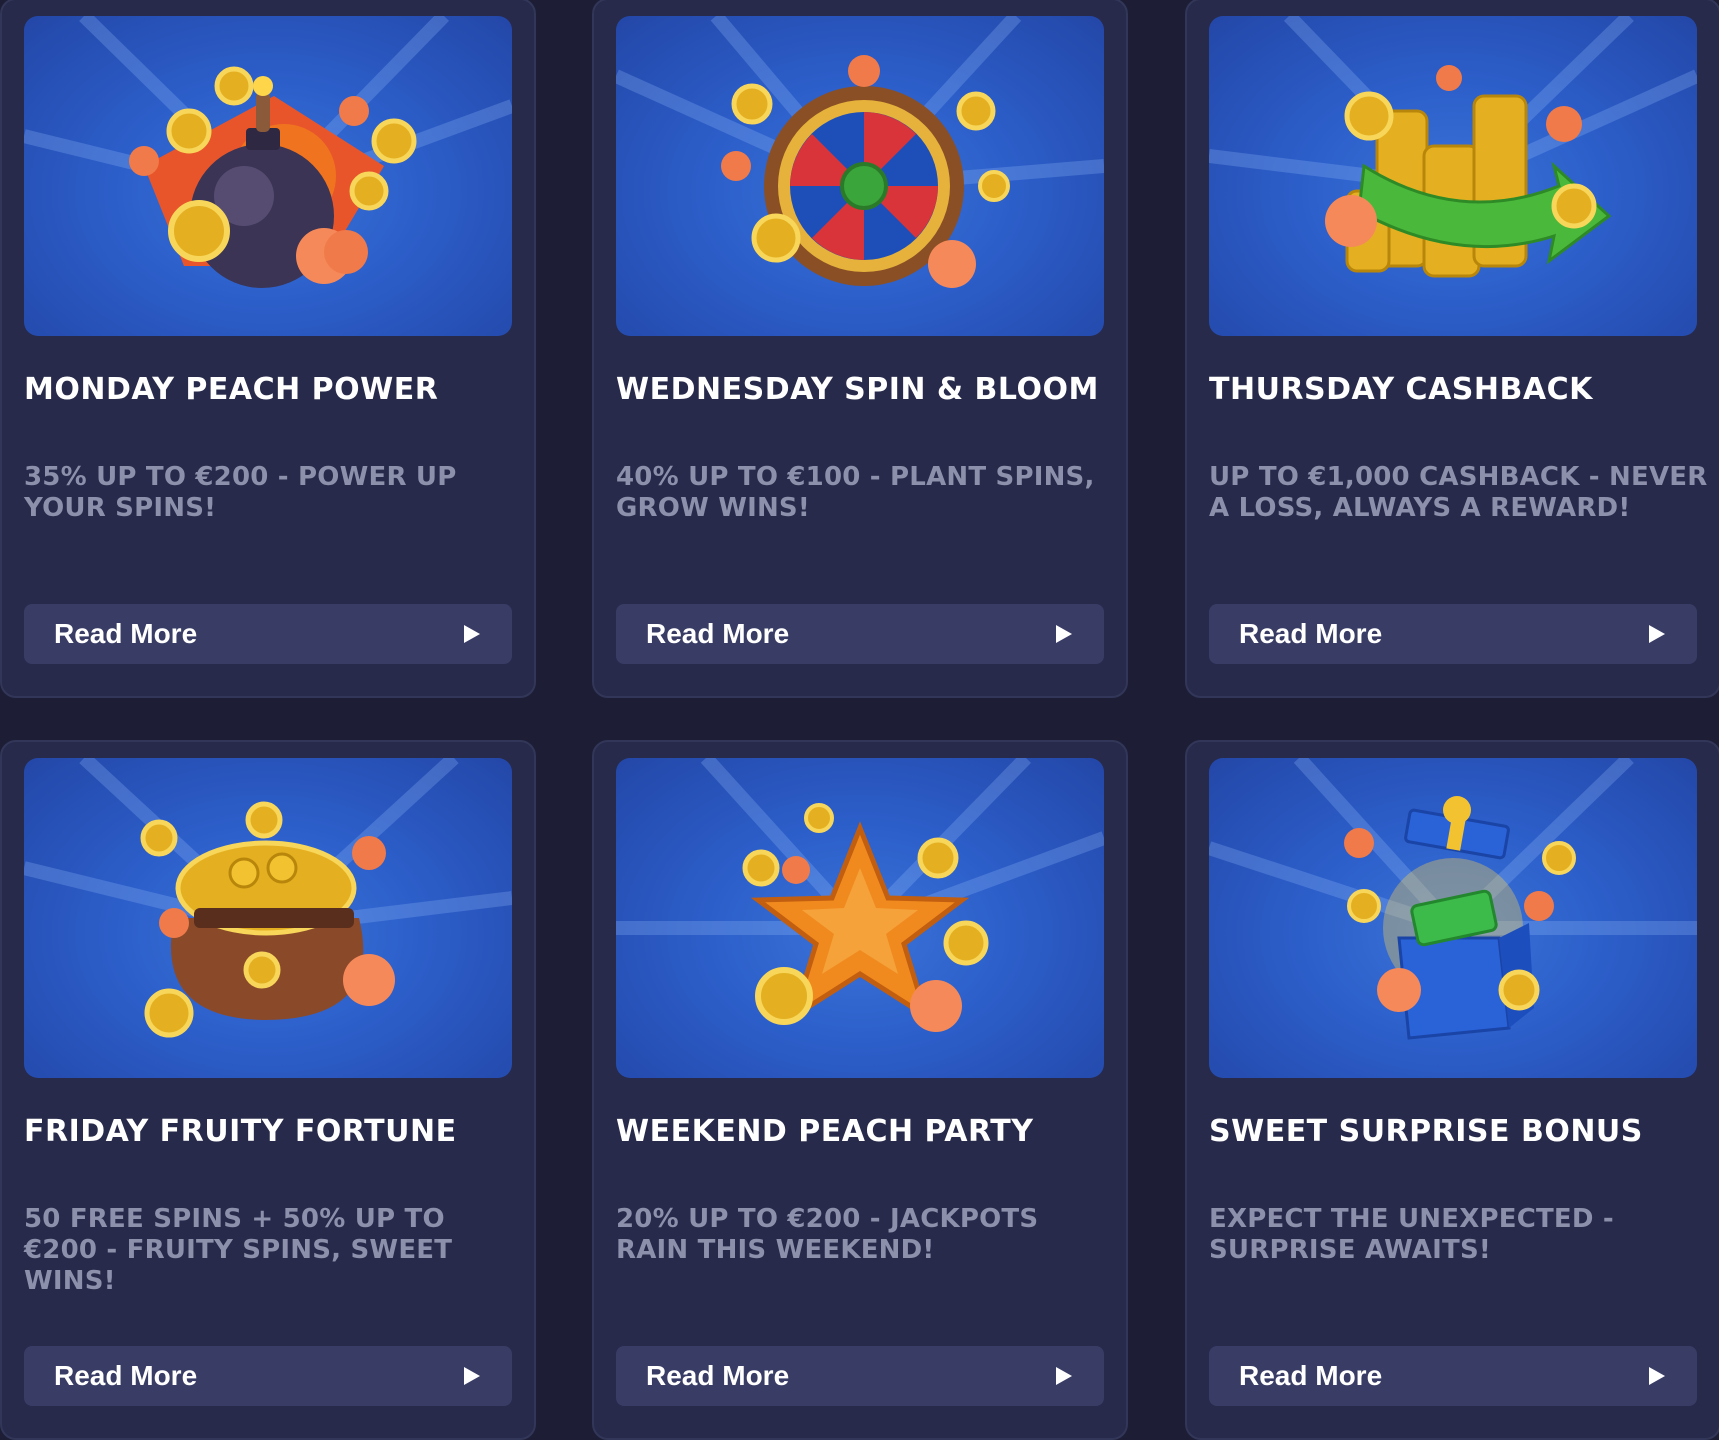 The image size is (1719, 1440). What do you see at coordinates (857, 389) in the screenshot?
I see `promo-title: WEDNESDAY SPIN & BLOOM` at bounding box center [857, 389].